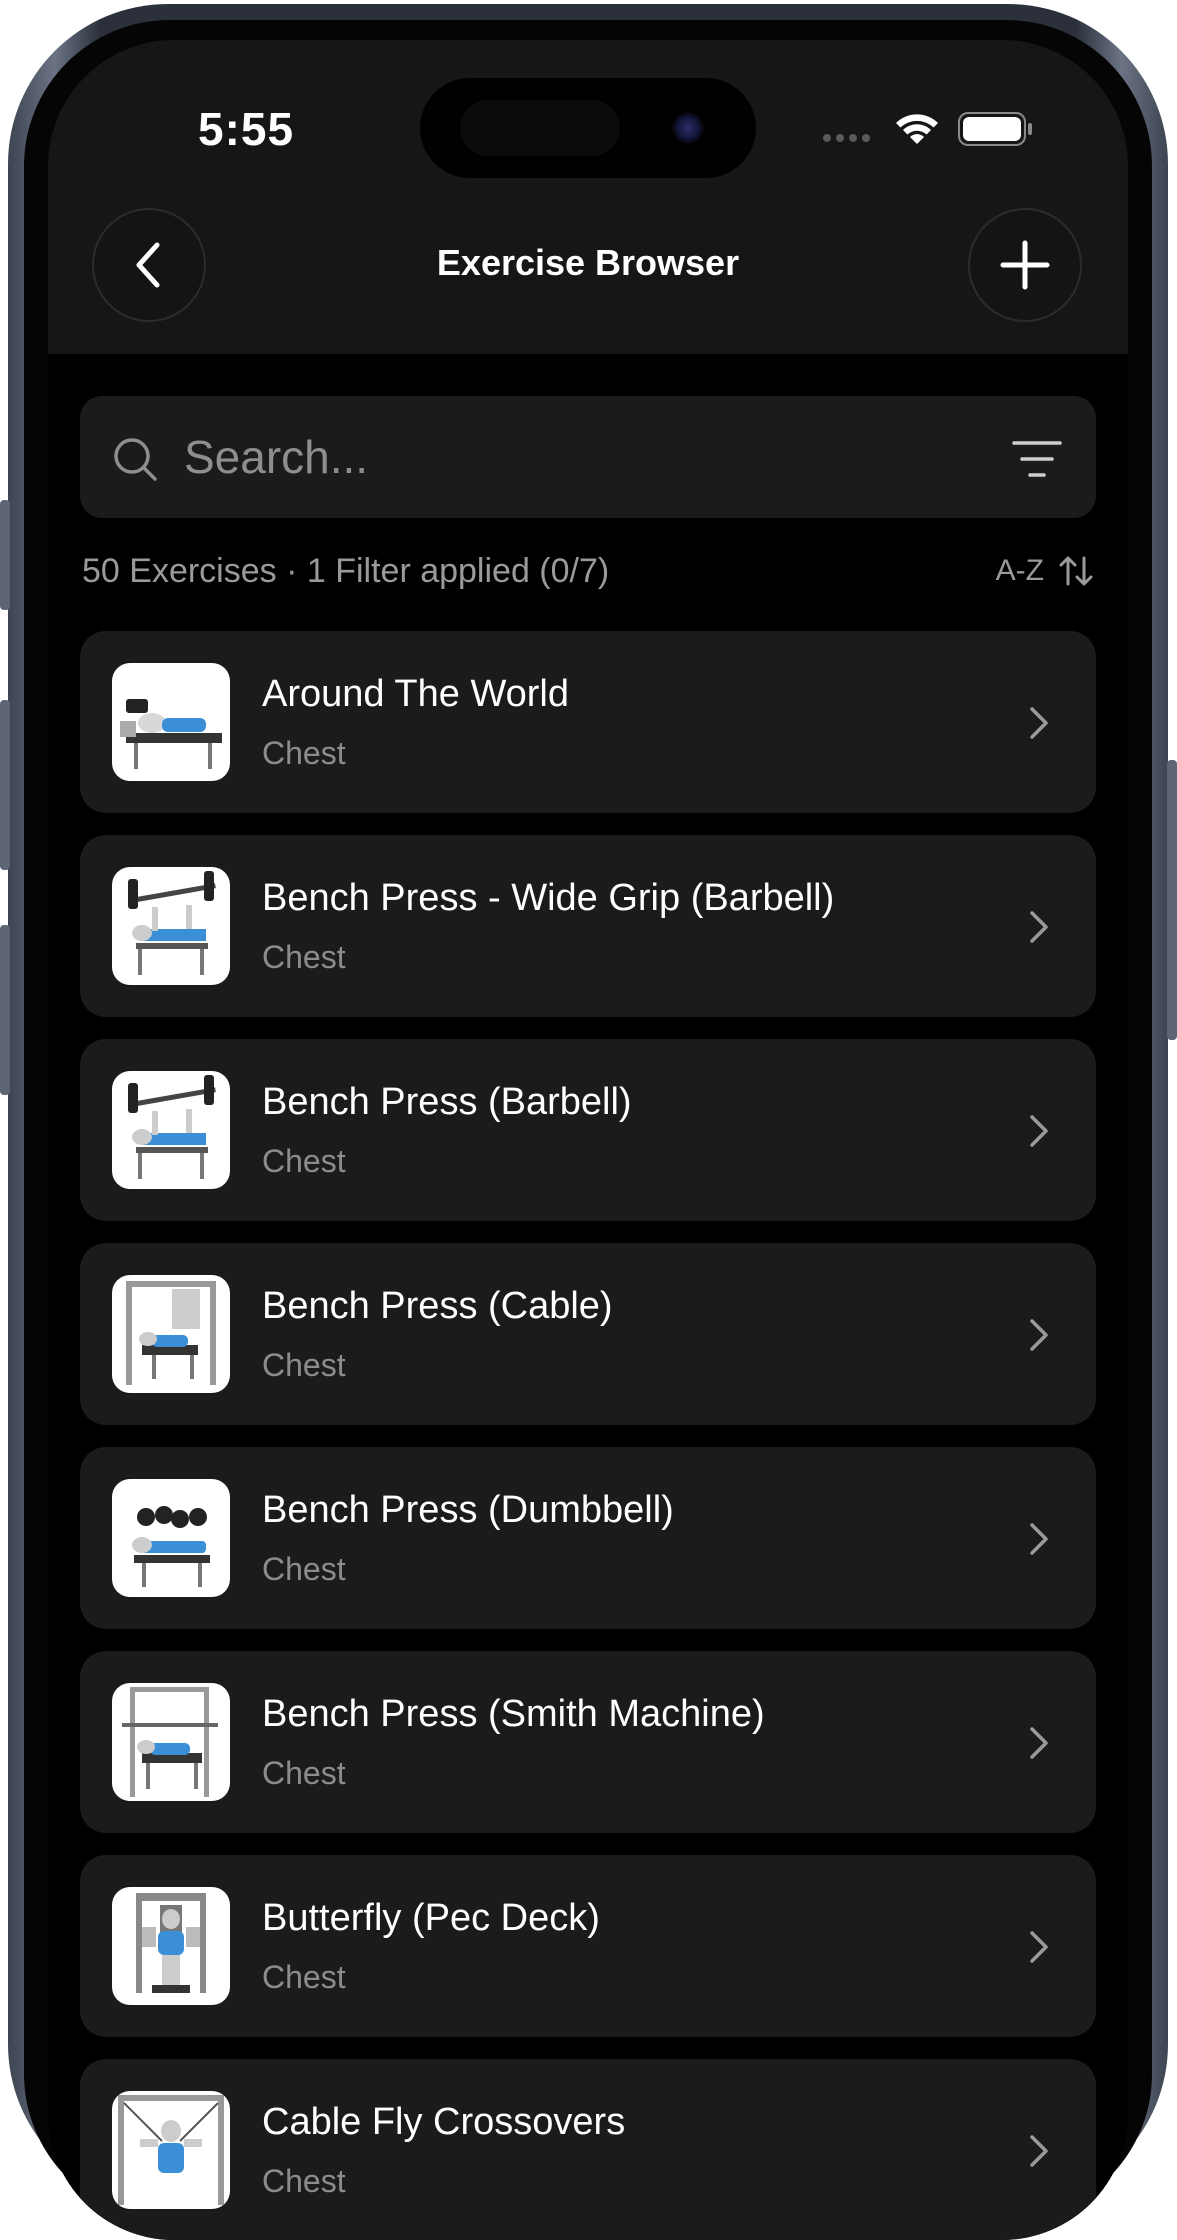  I want to click on search-input, so click(564, 457).